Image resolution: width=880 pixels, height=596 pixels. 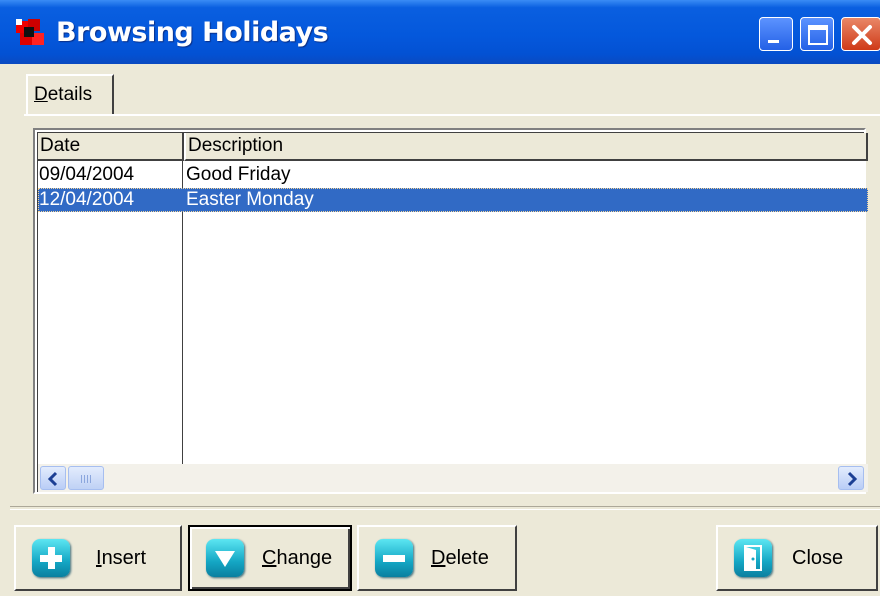 What do you see at coordinates (440, 32) in the screenshot?
I see `title-bar: Browsing Holidays` at bounding box center [440, 32].